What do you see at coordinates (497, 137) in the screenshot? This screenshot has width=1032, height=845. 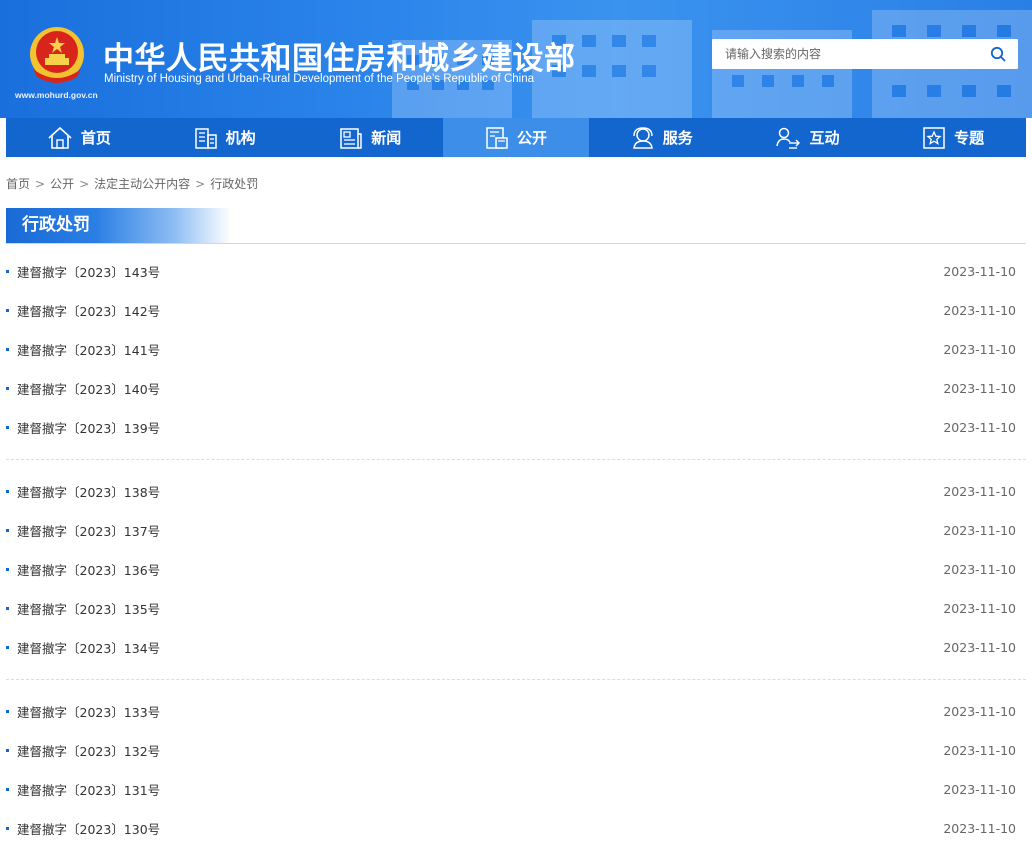 I see `disclosure-icon` at bounding box center [497, 137].